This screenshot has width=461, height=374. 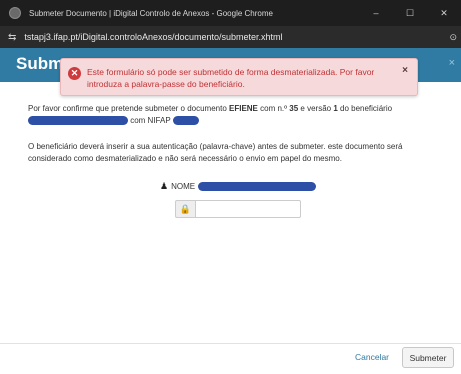 I want to click on chrome-icon, so click(x=15, y=13).